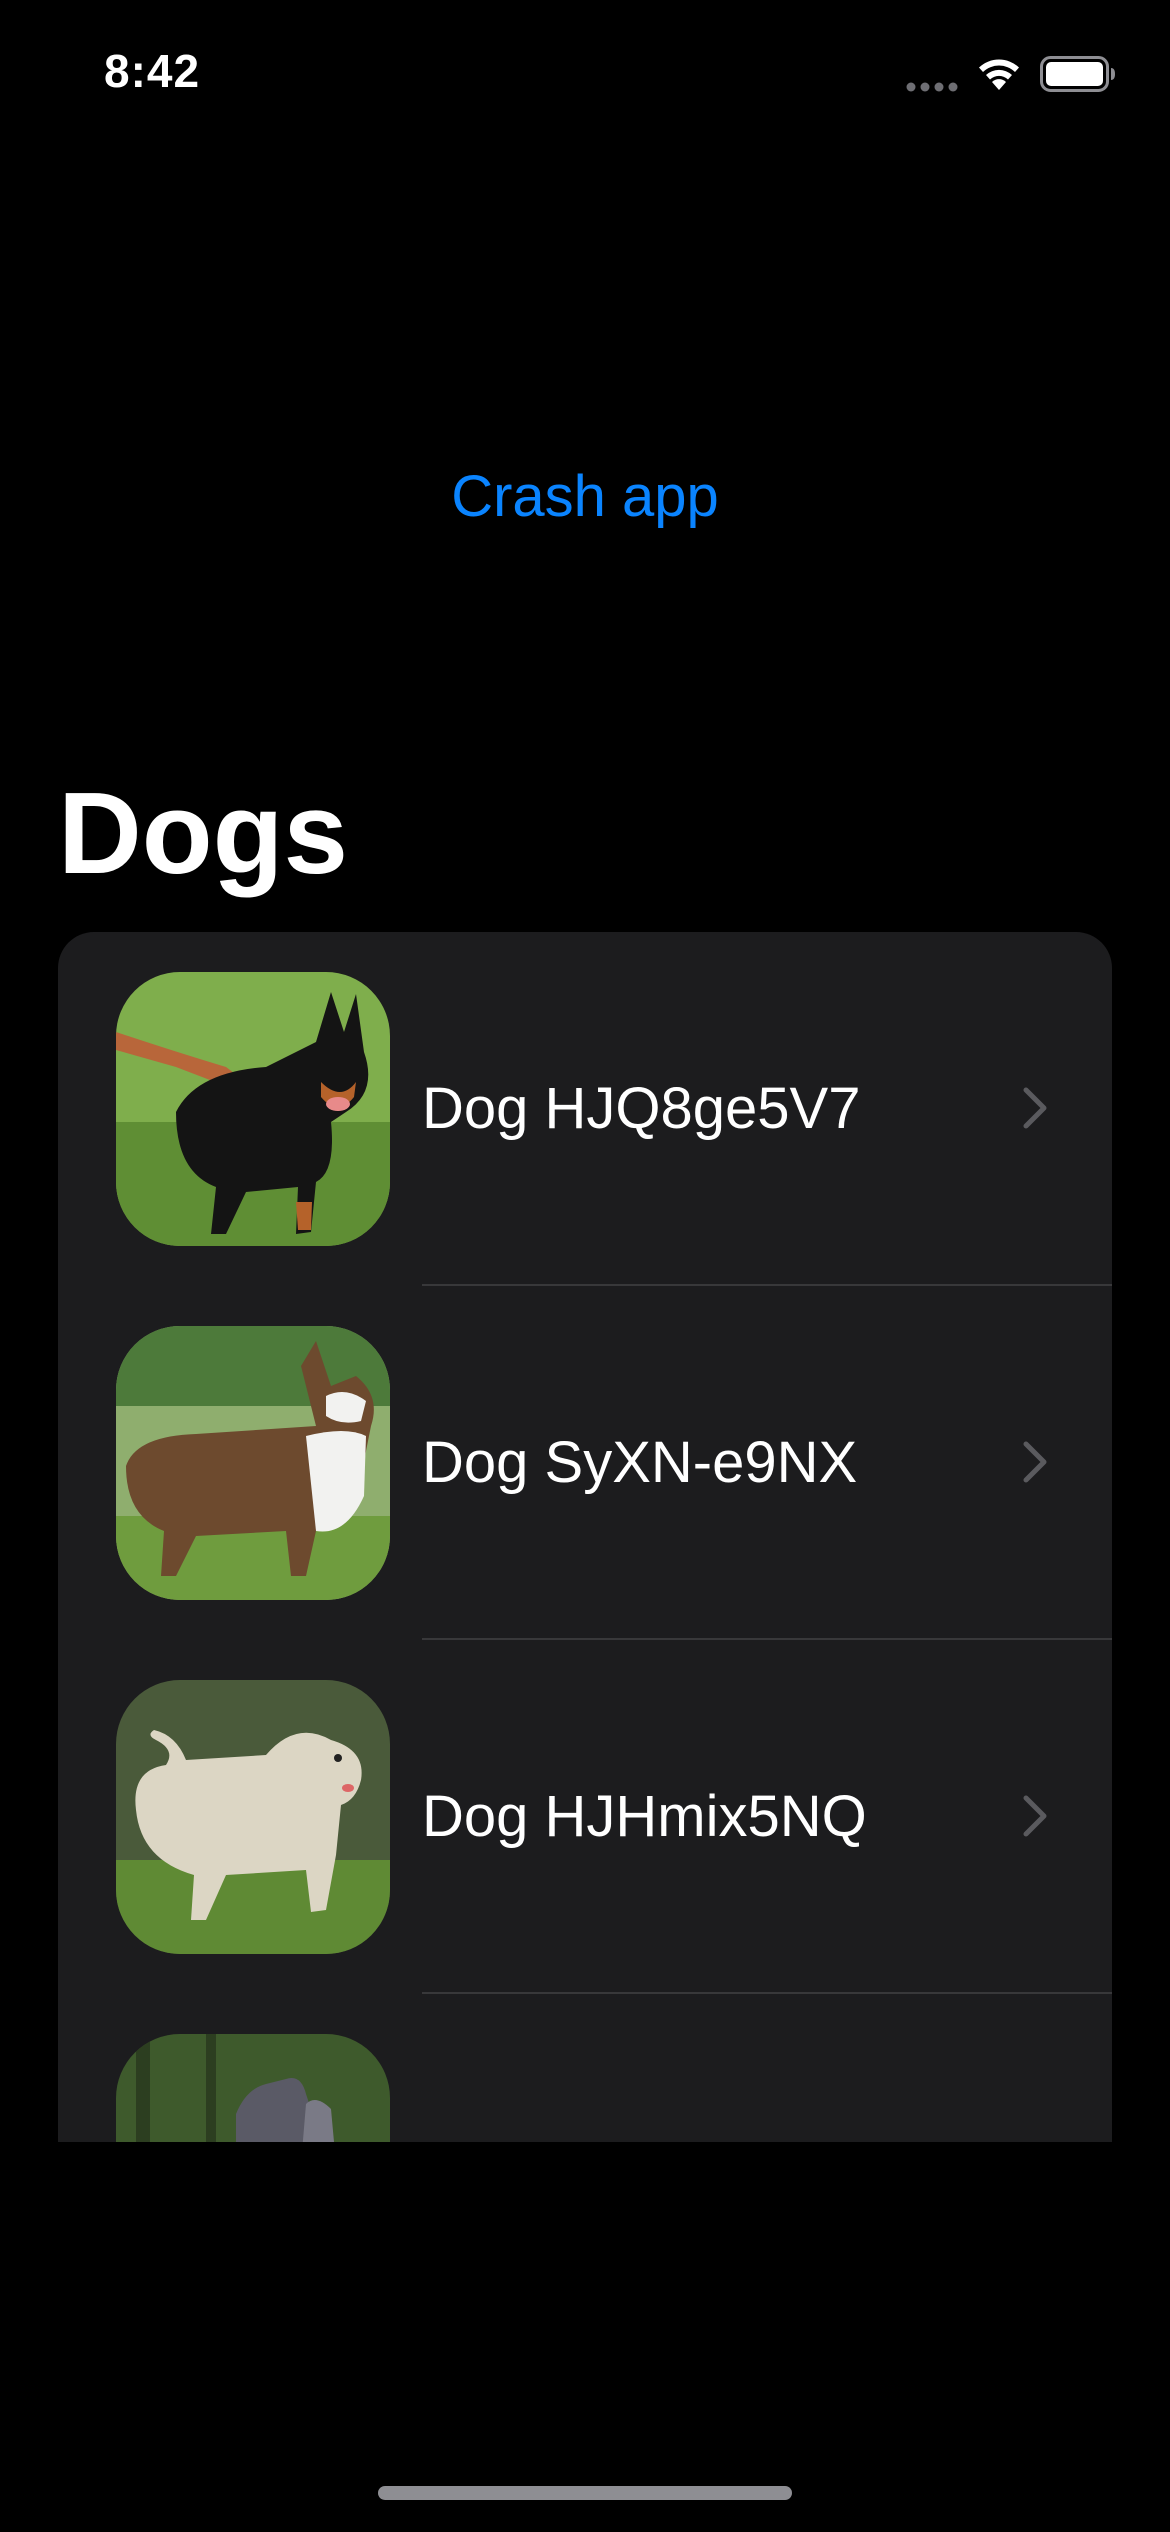 This screenshot has height=2532, width=1170. What do you see at coordinates (585, 75) in the screenshot?
I see `status-bar: 8:42` at bounding box center [585, 75].